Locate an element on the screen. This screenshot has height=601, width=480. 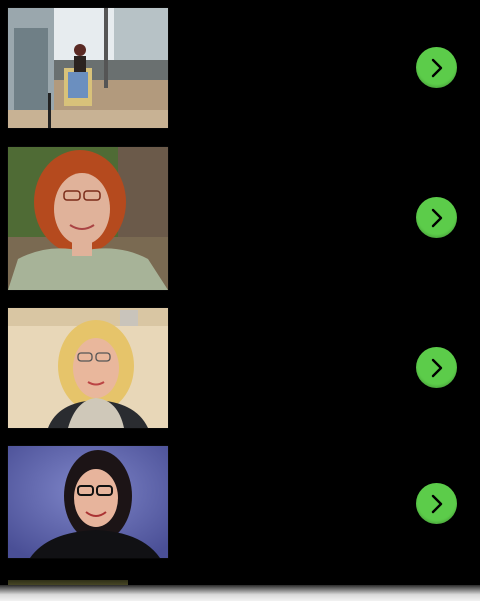
red-haired-woman-image is located at coordinates (88, 218).